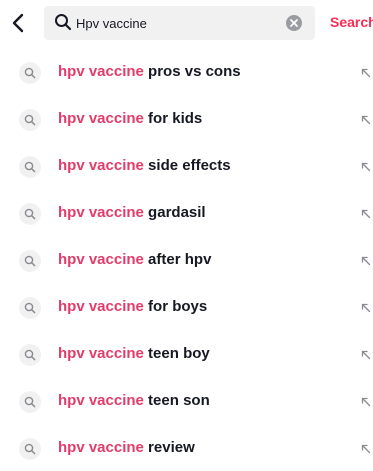  I want to click on suggestion-rest: teen son, so click(176, 400).